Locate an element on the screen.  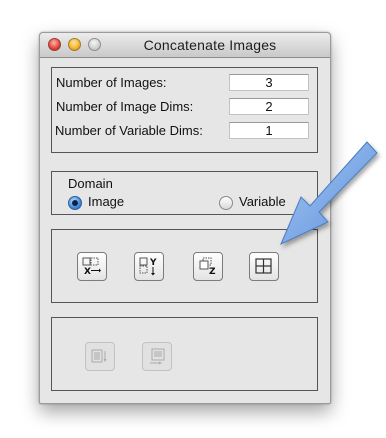
variable-concat-horizontal-icon is located at coordinates (157, 356).